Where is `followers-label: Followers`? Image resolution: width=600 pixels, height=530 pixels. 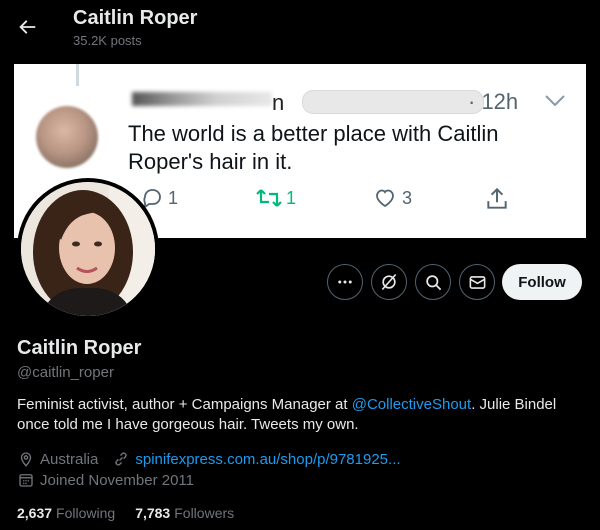
followers-label: Followers is located at coordinates (204, 513).